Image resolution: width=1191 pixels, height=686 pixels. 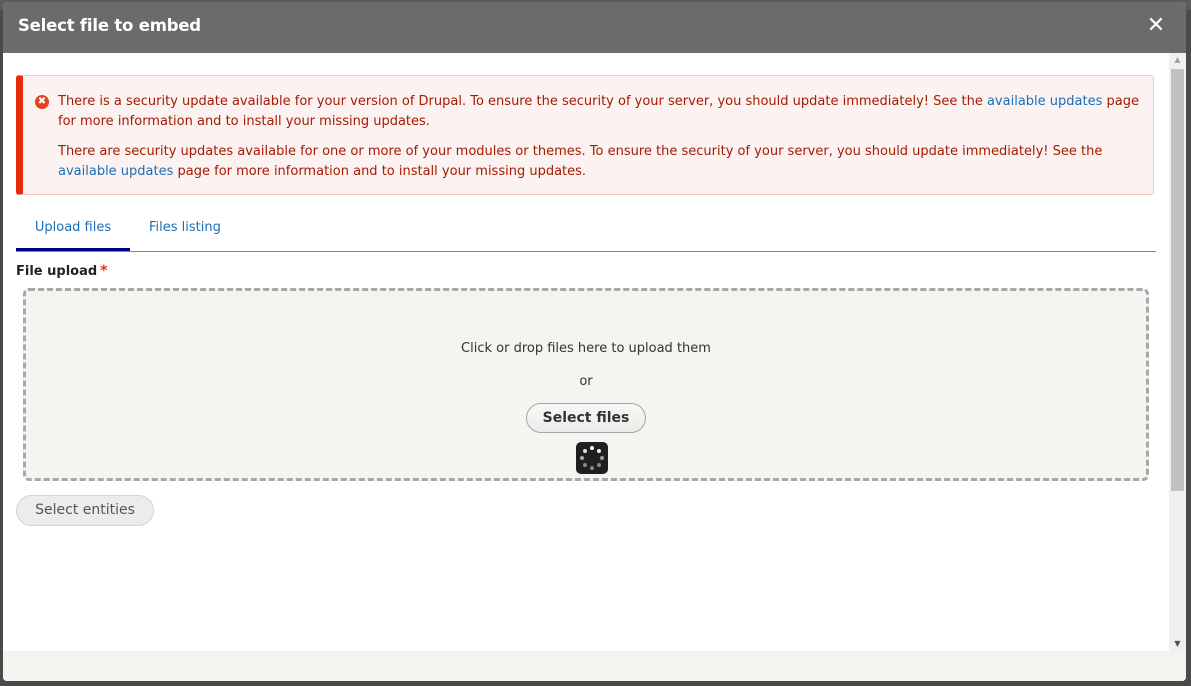 I want to click on tab-bar: Upload files Files listing, so click(x=586, y=227).